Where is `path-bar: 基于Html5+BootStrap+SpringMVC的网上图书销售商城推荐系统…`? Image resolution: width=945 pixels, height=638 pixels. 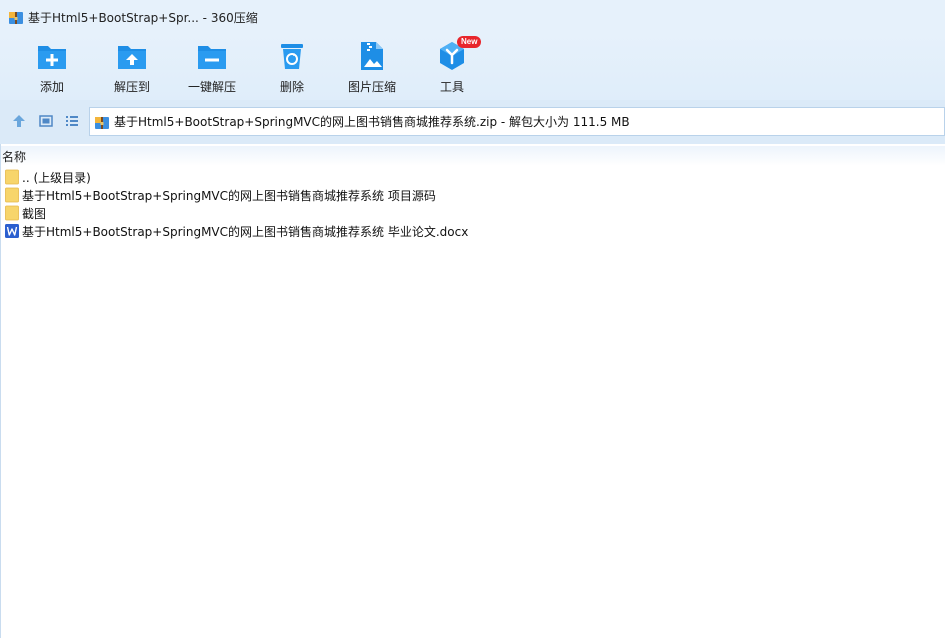
path-bar: 基于Html5+BootStrap+SpringMVC的网上图书销售商城推荐系统… is located at coordinates (517, 121).